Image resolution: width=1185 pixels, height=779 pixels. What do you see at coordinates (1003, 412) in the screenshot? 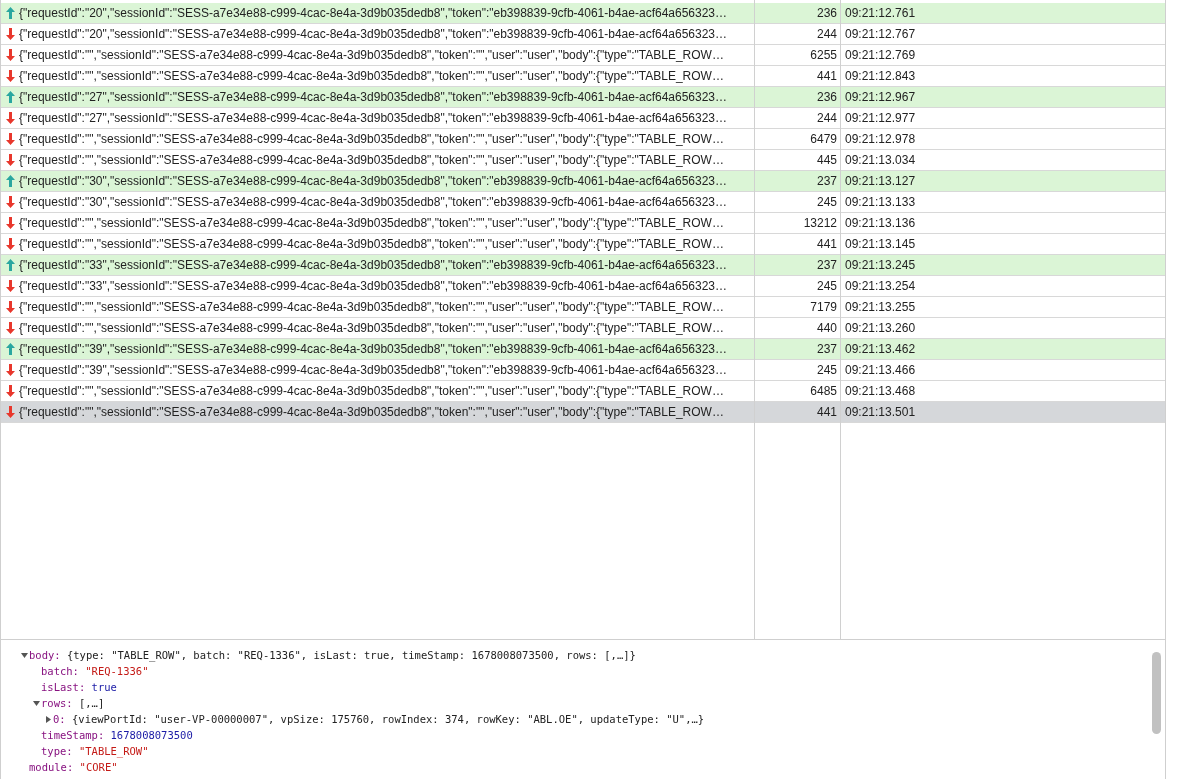
I see `time-cell: 09:21:13.501` at bounding box center [1003, 412].